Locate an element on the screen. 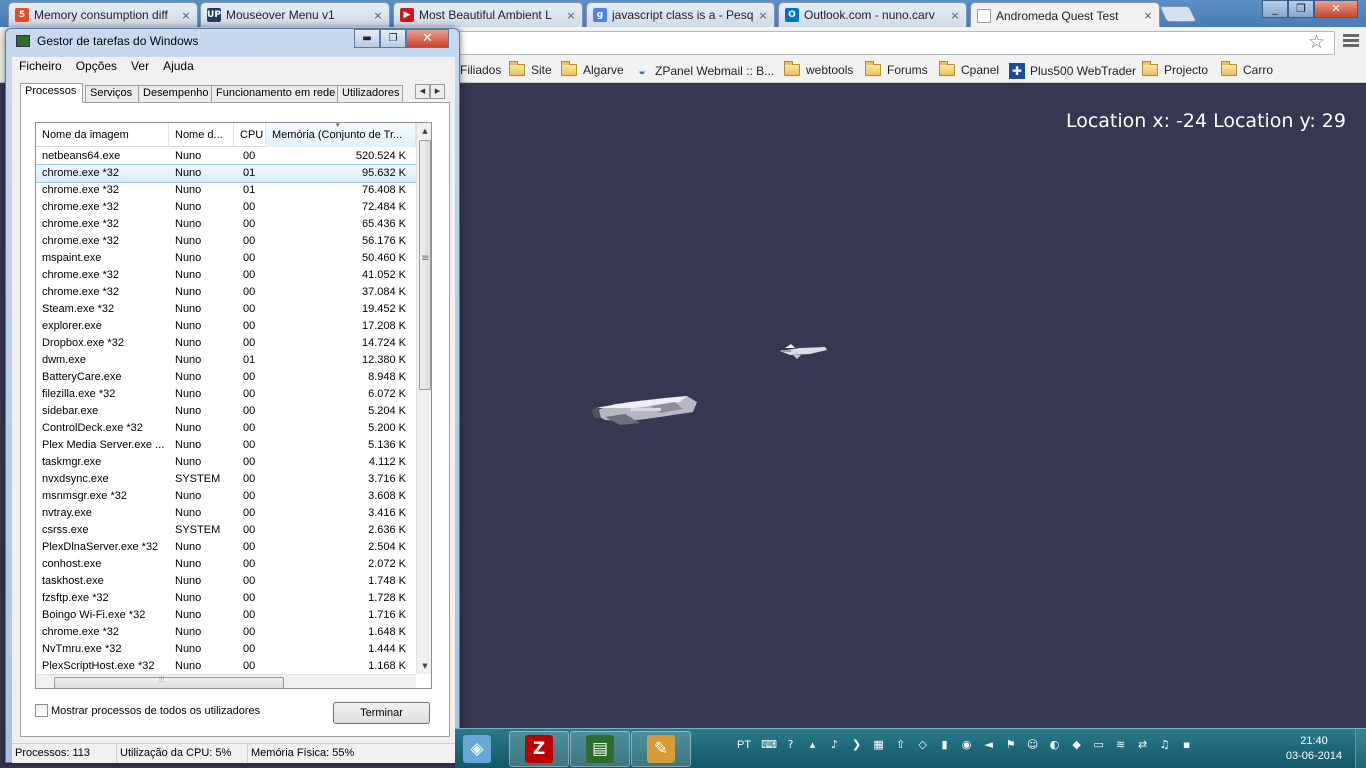  bookmark-item: Site is located at coordinates (530, 69).